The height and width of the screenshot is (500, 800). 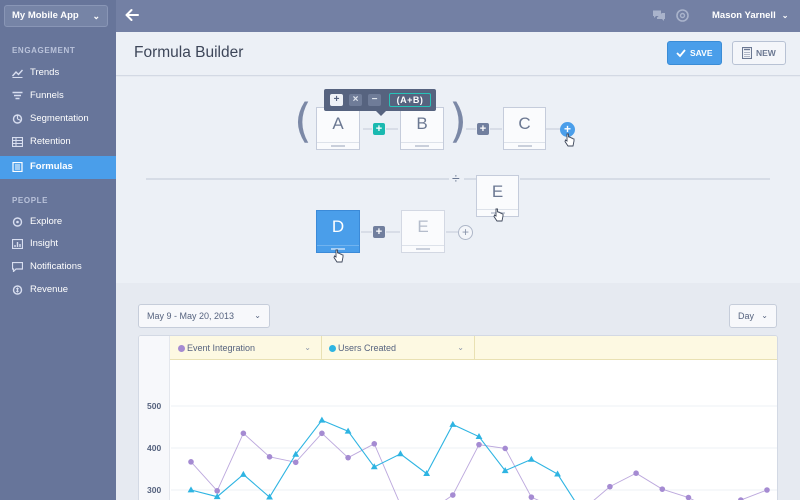 What do you see at coordinates (58, 167) in the screenshot?
I see `sidebar-item-formulas: Formulas` at bounding box center [58, 167].